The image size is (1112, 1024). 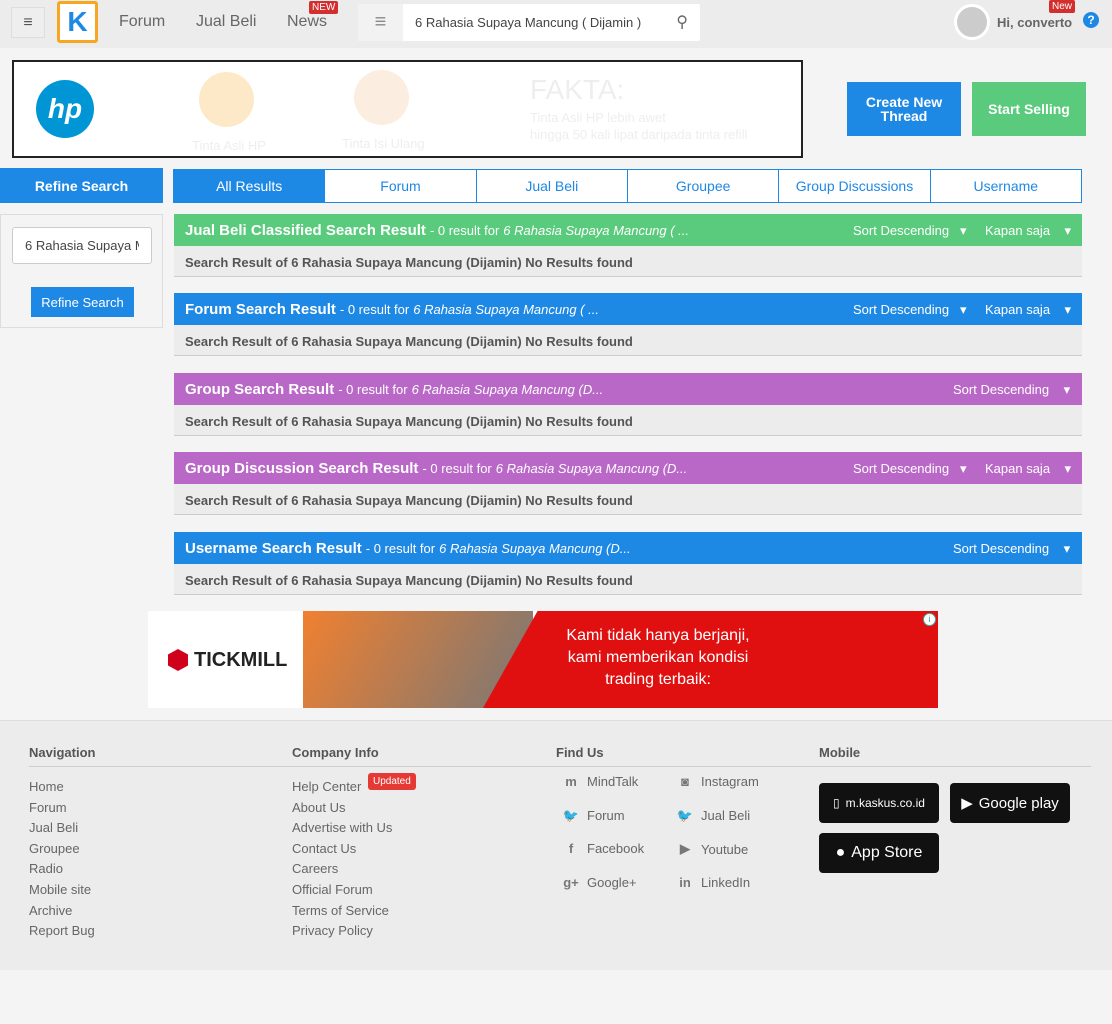 What do you see at coordinates (1091, 20) in the screenshot?
I see `help-icon: ?` at bounding box center [1091, 20].